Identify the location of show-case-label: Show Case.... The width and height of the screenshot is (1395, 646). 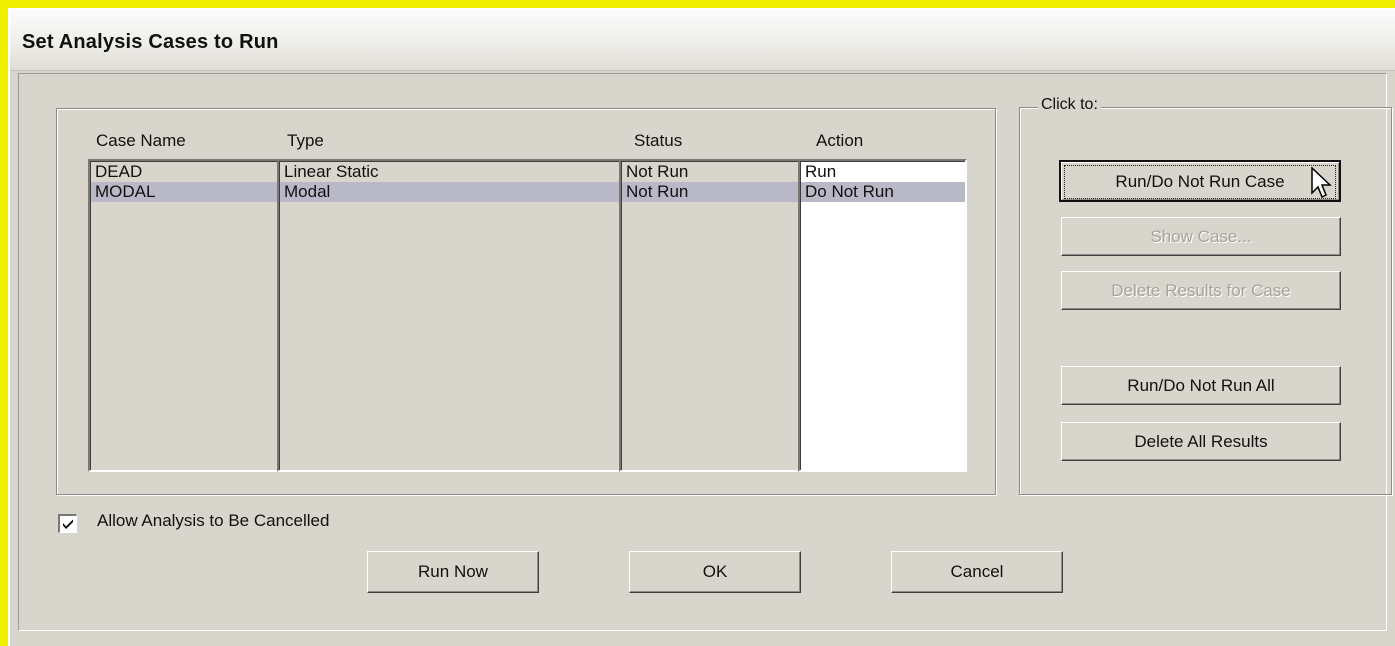
(1201, 236).